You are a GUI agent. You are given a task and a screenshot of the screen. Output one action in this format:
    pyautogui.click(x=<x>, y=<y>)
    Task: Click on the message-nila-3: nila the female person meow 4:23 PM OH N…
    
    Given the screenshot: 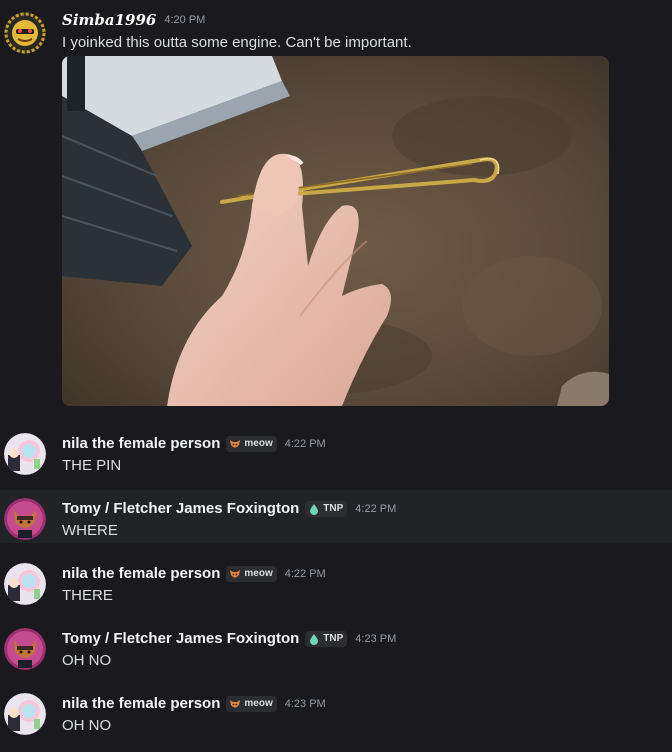 What is the action you would take?
    pyautogui.click(x=336, y=718)
    